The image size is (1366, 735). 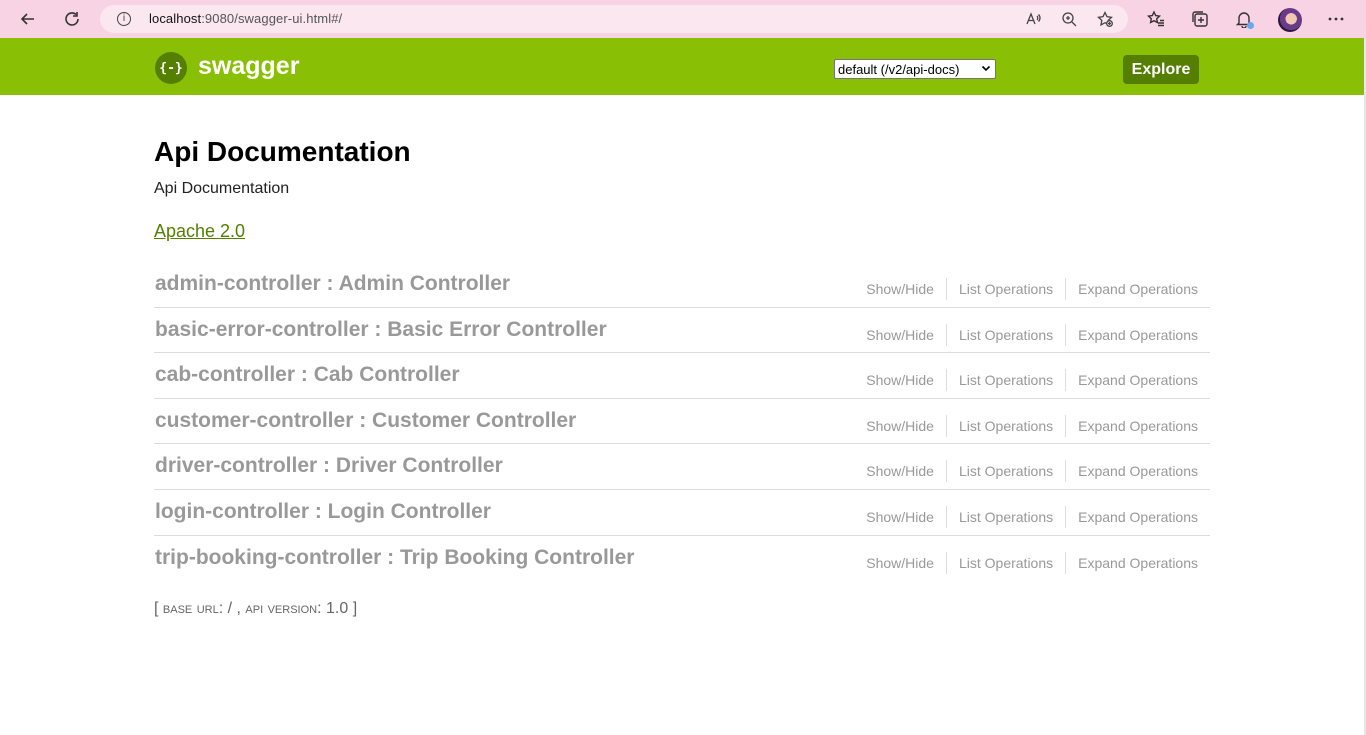 I want to click on open-bracket: [, so click(x=156, y=608).